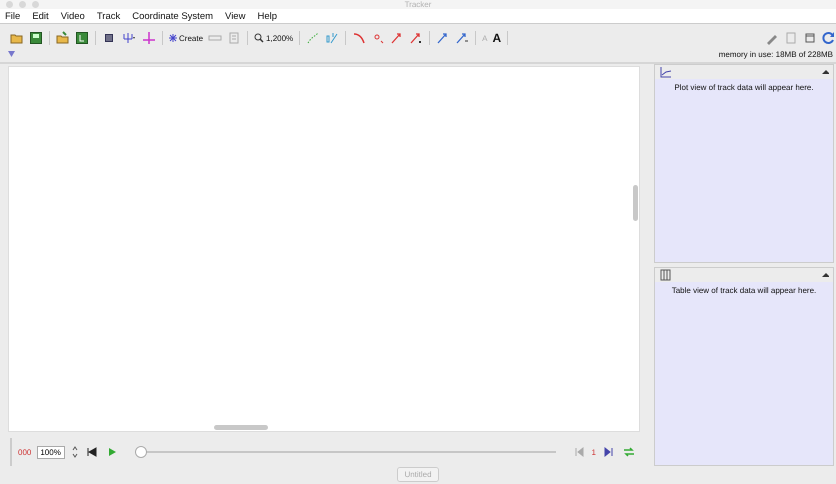 The image size is (836, 484). I want to click on menu-item: Coordinate System, so click(173, 16).